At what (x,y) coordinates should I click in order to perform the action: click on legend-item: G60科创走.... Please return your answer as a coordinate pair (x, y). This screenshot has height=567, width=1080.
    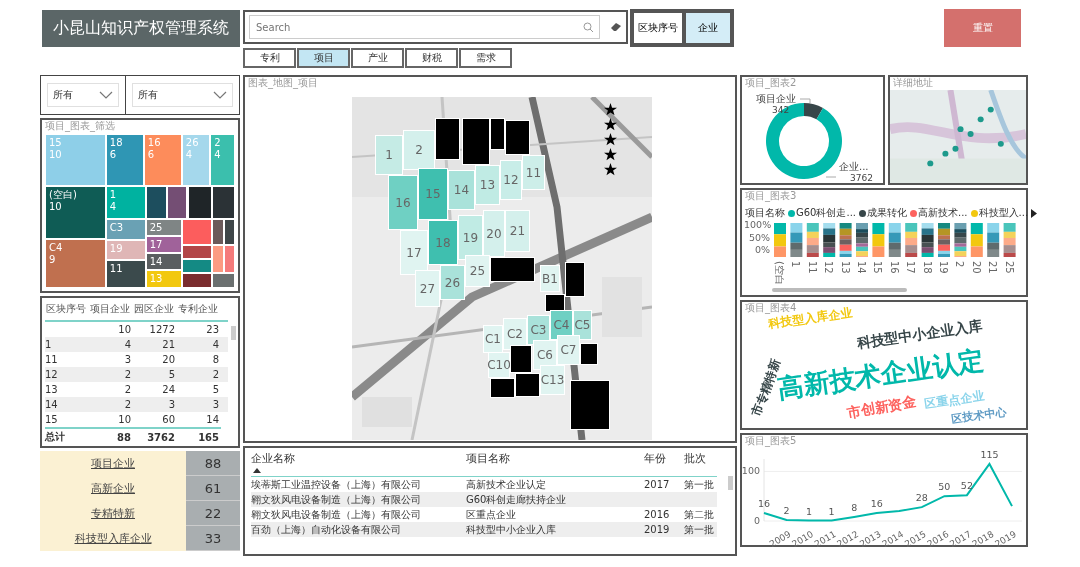
    Looking at the image, I should click on (822, 213).